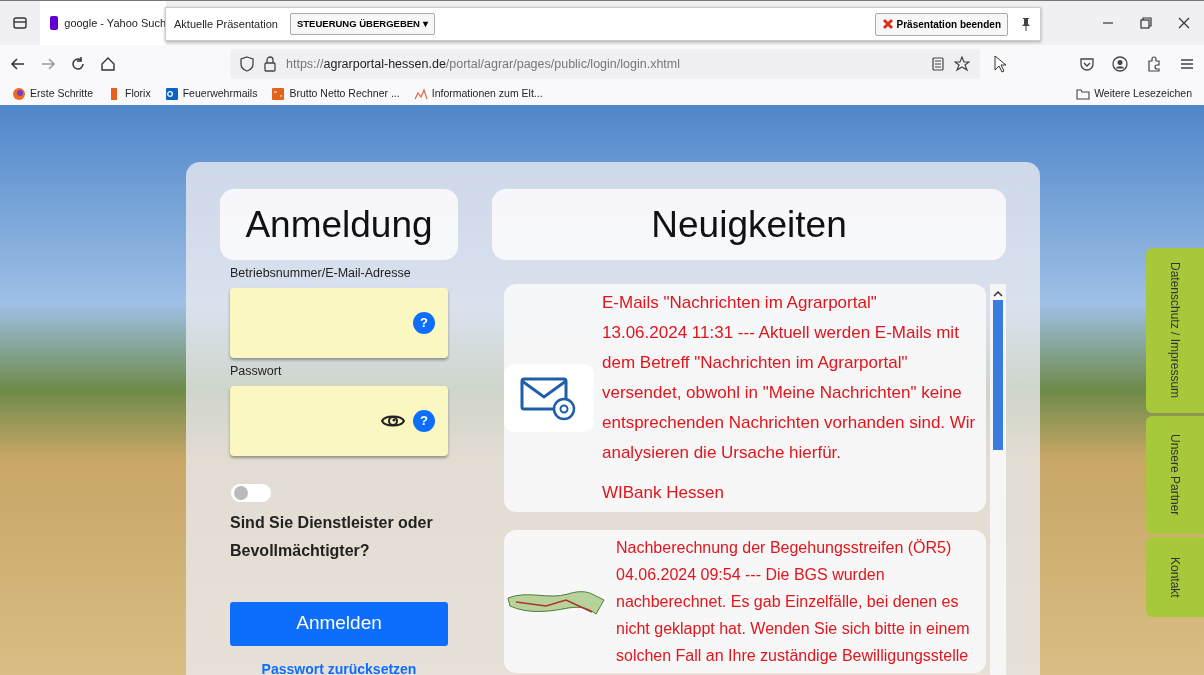 This screenshot has width=1204, height=675. What do you see at coordinates (321, 273) in the screenshot?
I see `field-label: Betriebsnummer/E-Mail-Adresse` at bounding box center [321, 273].